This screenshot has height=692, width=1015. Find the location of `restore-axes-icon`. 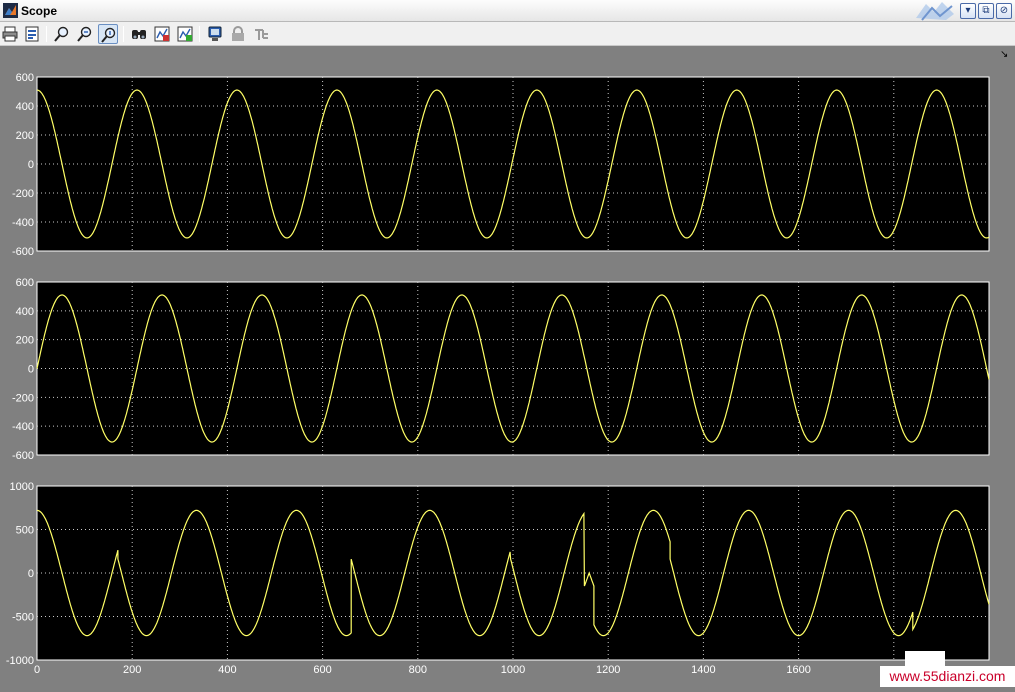

restore-axes-icon is located at coordinates (185, 34).